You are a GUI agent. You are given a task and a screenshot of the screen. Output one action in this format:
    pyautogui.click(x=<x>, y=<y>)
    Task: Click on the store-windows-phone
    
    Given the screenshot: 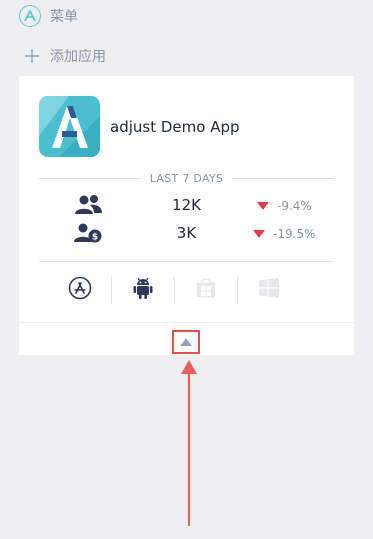 What is the action you would take?
    pyautogui.click(x=269, y=290)
    